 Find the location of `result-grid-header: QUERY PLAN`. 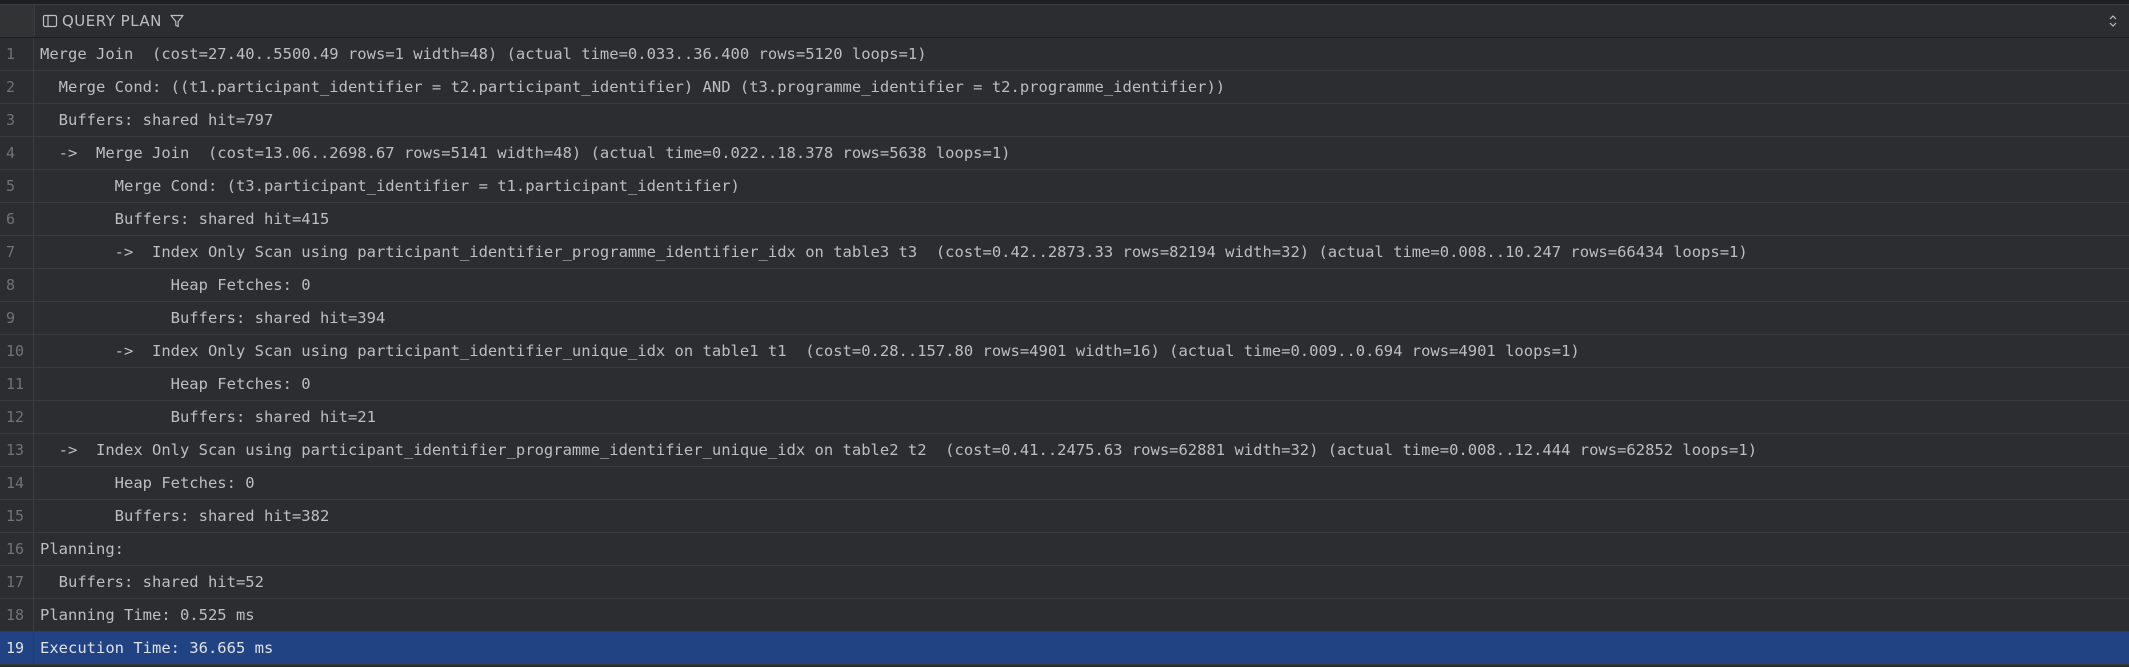

result-grid-header: QUERY PLAN is located at coordinates (1064, 21).